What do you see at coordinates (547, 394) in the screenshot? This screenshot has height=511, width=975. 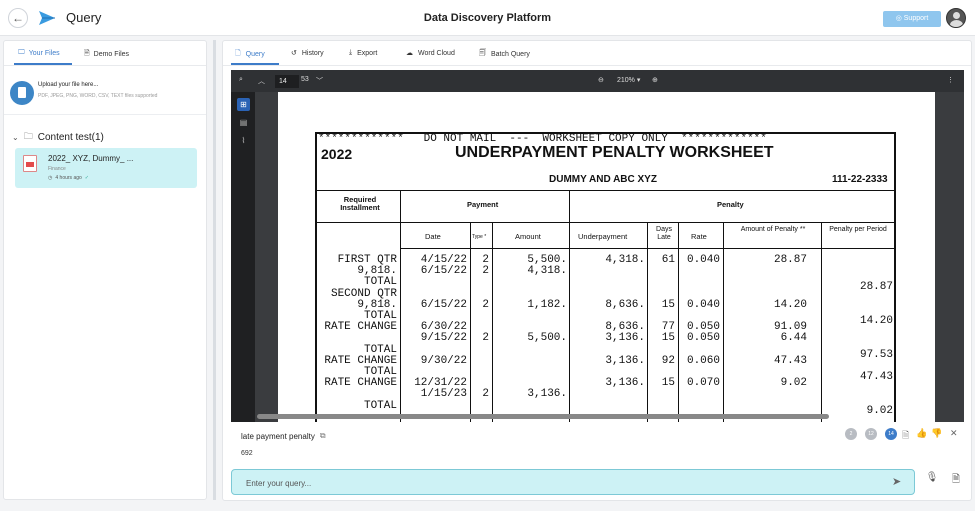 I see `cell-amount: 3,136.` at bounding box center [547, 394].